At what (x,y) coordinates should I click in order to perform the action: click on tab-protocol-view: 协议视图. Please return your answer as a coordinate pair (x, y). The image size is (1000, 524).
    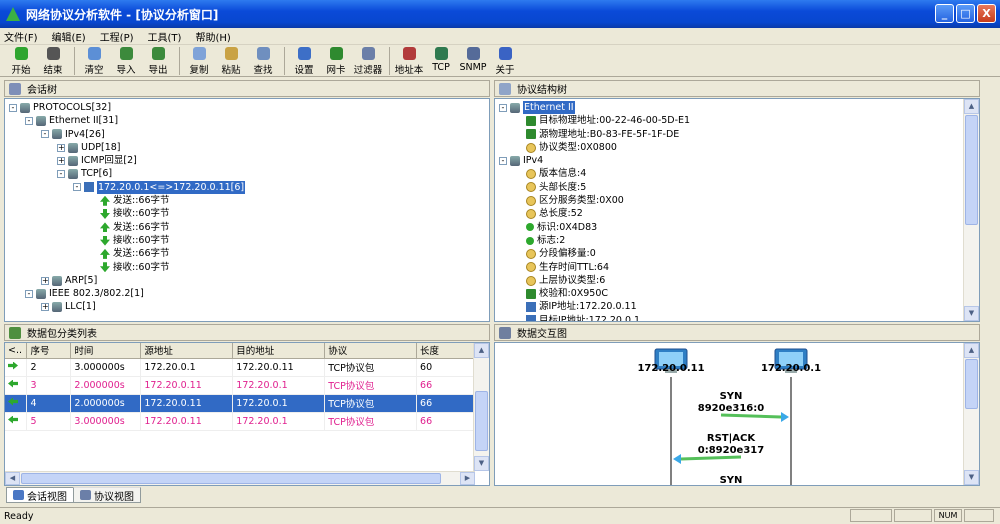
    Looking at the image, I should click on (107, 495).